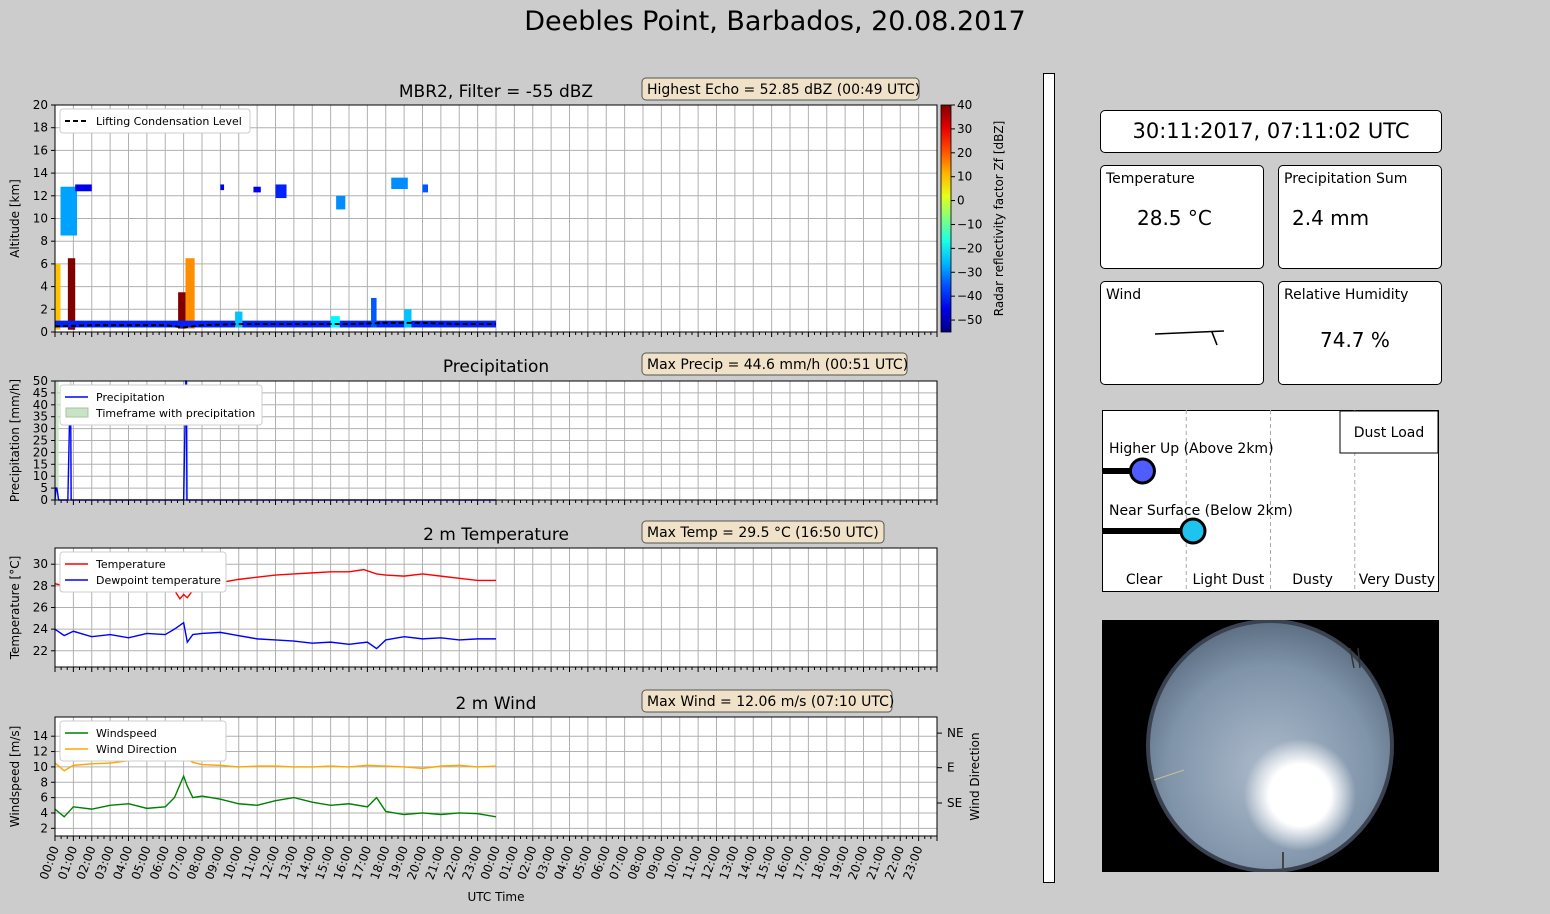  Describe the element at coordinates (15, 777) in the screenshot. I see `y-axis-label: Windspeed [m/s]` at that location.